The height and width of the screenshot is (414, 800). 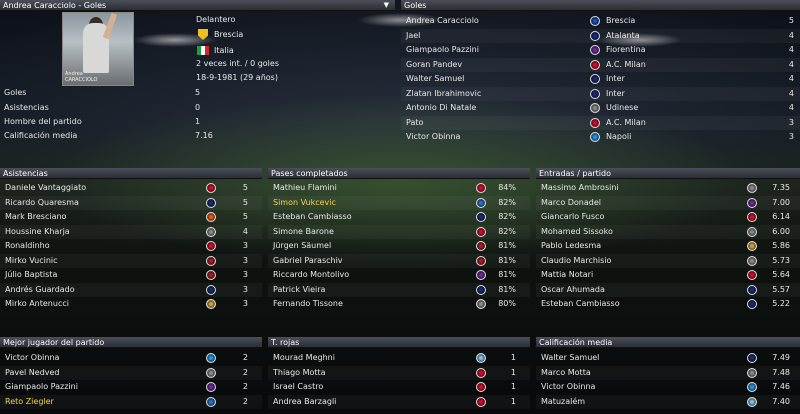 I want to click on player-club: Brescia, so click(x=228, y=34).